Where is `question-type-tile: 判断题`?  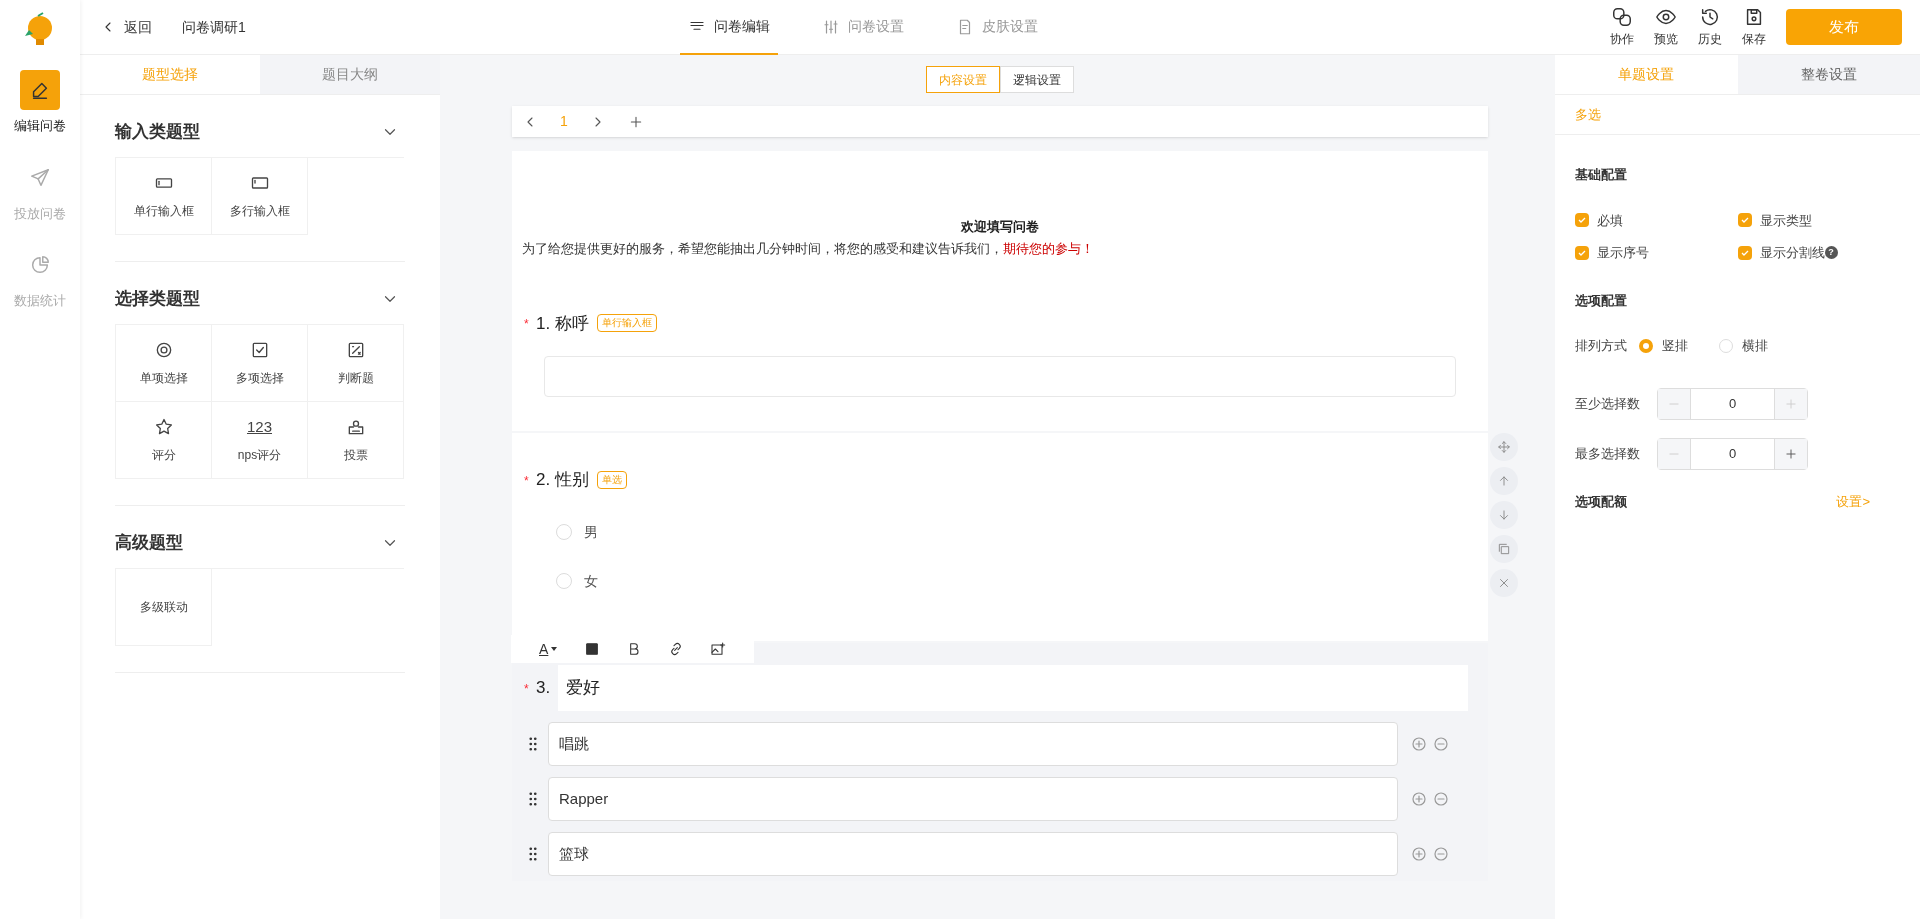 question-type-tile: 判断题 is located at coordinates (356, 363).